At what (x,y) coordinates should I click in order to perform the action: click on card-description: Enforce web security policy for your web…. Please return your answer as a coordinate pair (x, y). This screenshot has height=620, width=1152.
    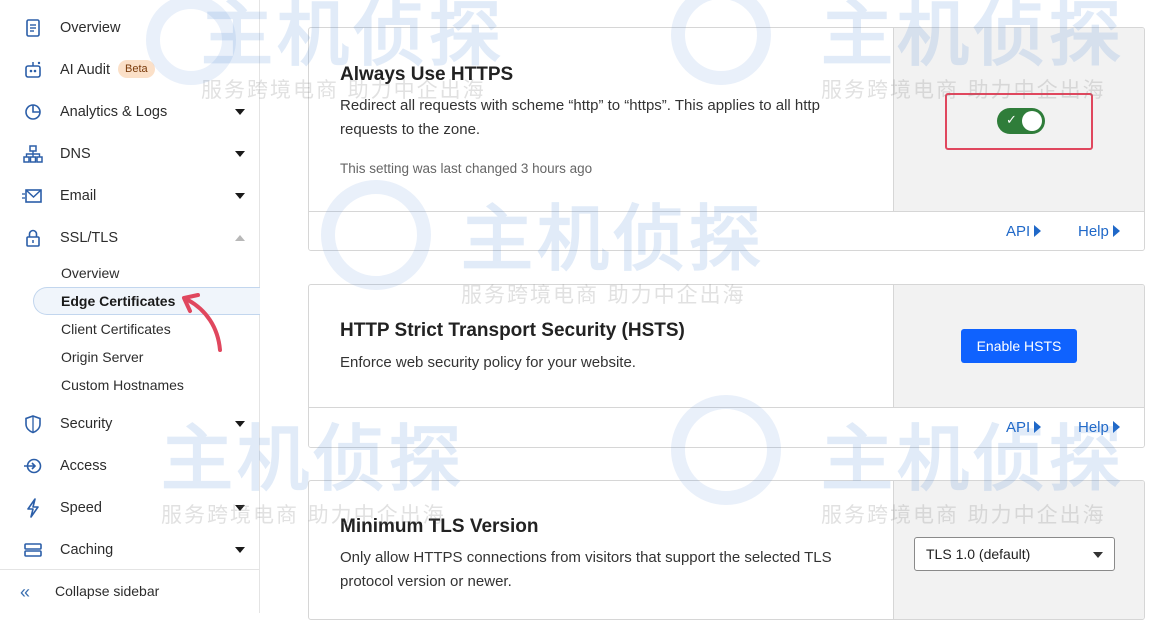
    Looking at the image, I should click on (488, 362).